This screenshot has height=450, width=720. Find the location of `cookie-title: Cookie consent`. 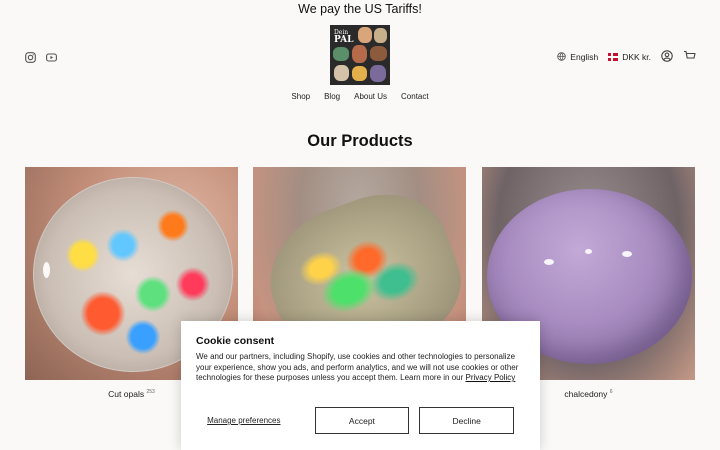

cookie-title: Cookie consent is located at coordinates (235, 341).